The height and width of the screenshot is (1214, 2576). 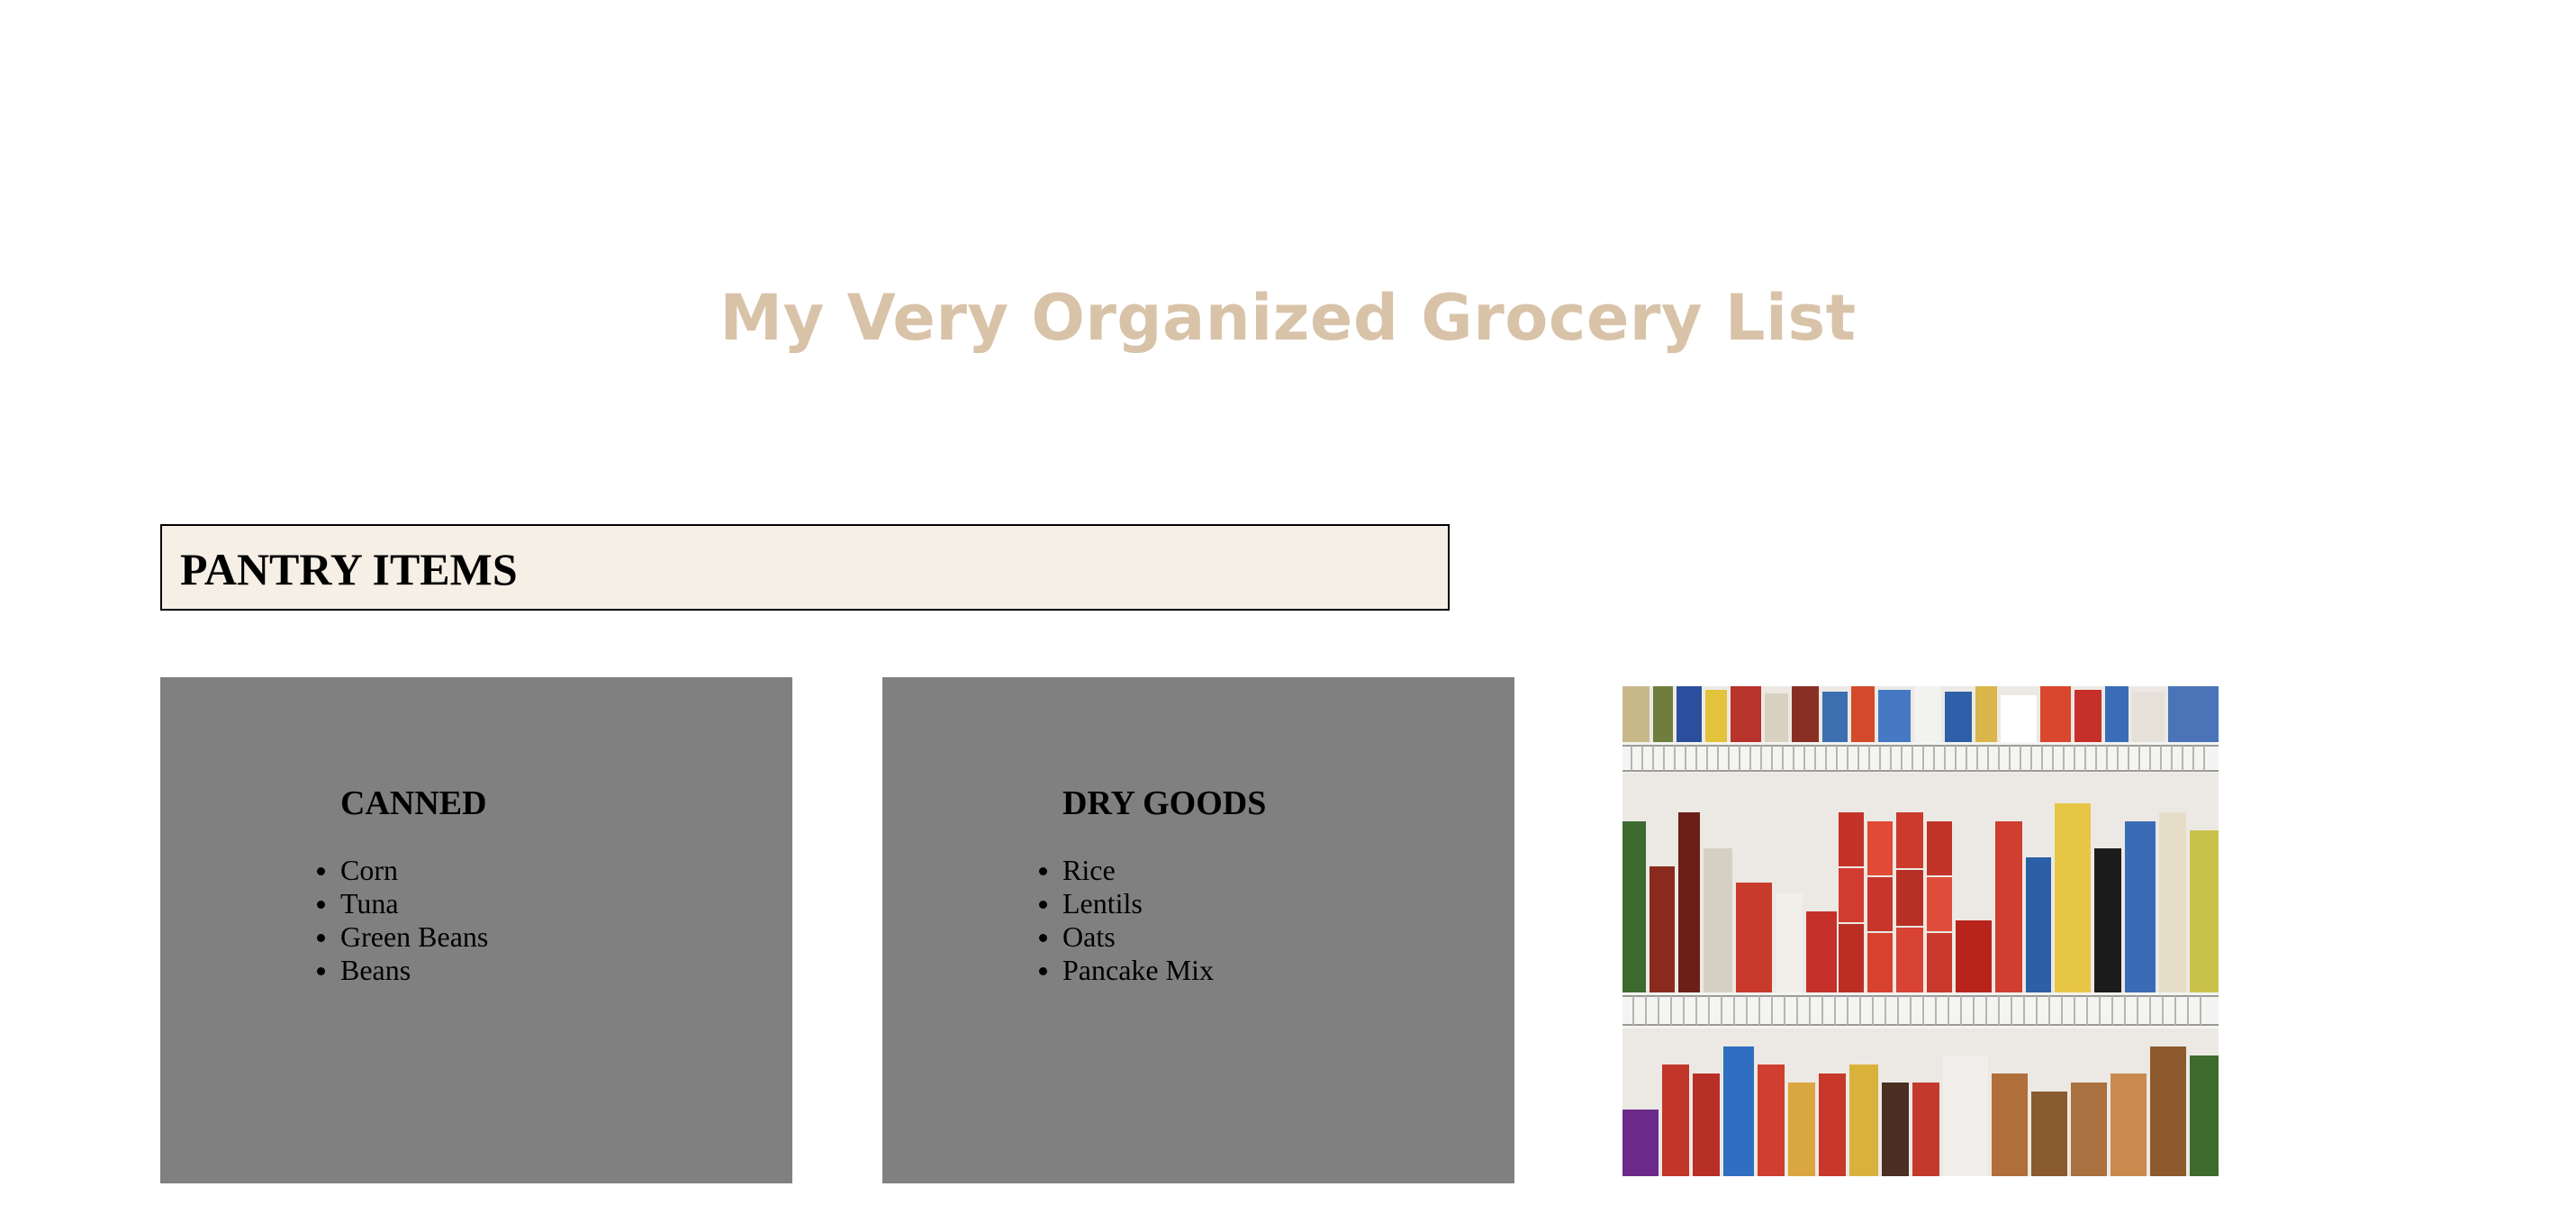 What do you see at coordinates (402, 936) in the screenshot?
I see `list-item: Green Beans` at bounding box center [402, 936].